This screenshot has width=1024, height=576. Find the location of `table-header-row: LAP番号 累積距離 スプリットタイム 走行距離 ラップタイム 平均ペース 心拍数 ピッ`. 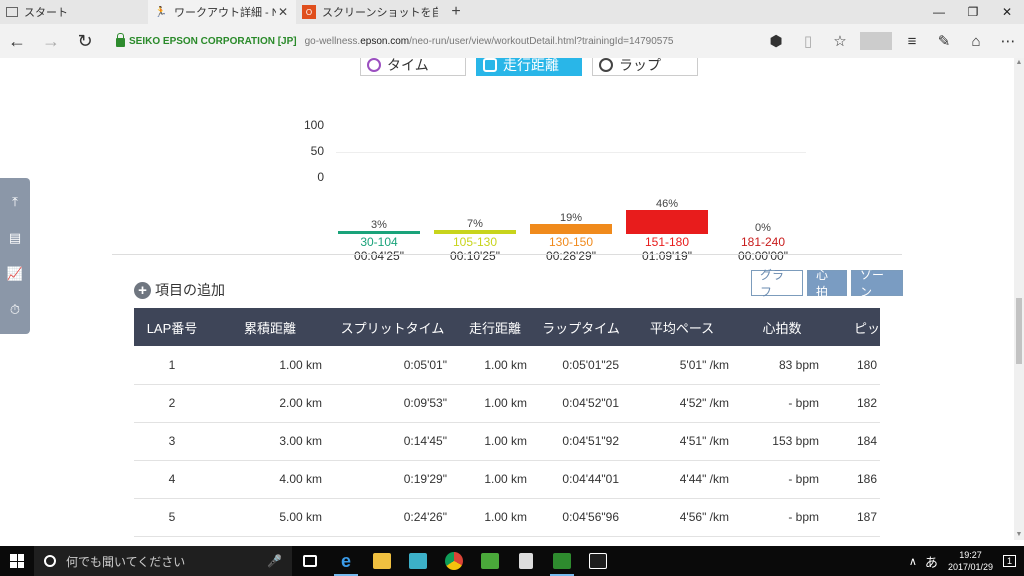

table-header-row: LAP番号 累積距離 スプリットタイム 走行距離 ラップタイム 平均ペース 心拍数 ピッ is located at coordinates (507, 327).